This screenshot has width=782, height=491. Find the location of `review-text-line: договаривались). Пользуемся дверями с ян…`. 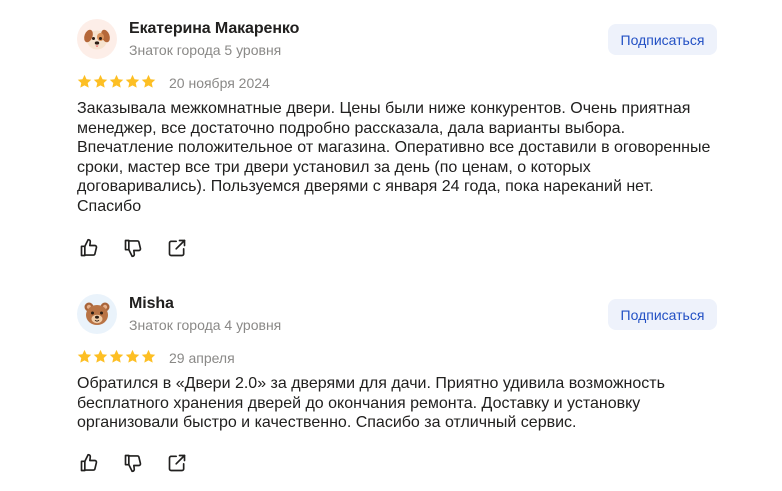

review-text-line: договаривались). Пользуемся дверями с ян… is located at coordinates (365, 186).